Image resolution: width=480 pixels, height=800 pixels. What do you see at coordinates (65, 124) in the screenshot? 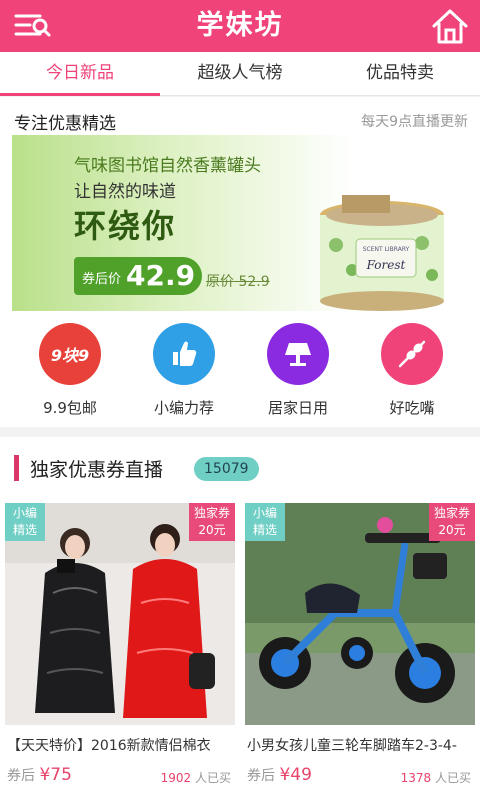
I see `featured-heading: 专注优惠精选` at bounding box center [65, 124].